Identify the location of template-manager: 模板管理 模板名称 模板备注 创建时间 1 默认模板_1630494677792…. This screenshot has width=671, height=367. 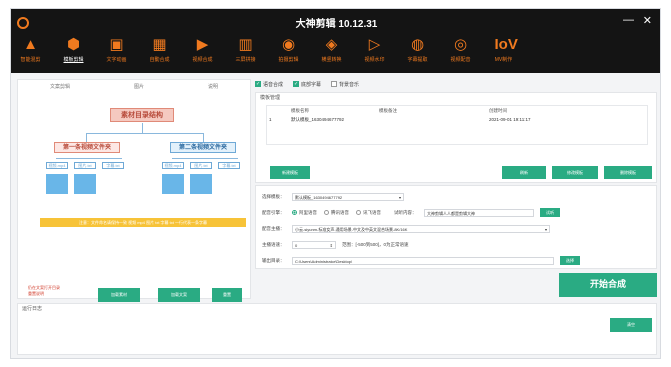
(456, 137).